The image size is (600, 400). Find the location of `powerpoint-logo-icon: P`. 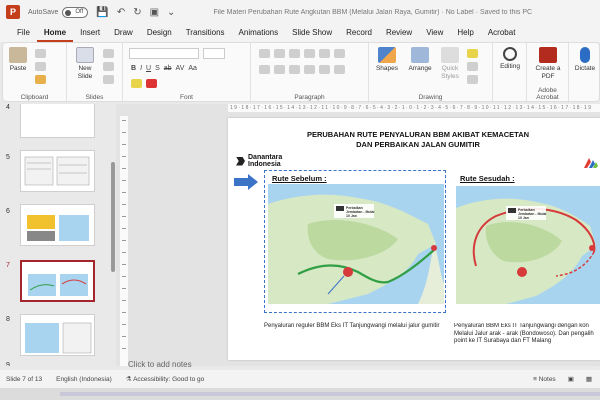

powerpoint-logo-icon: P is located at coordinates (13, 12).